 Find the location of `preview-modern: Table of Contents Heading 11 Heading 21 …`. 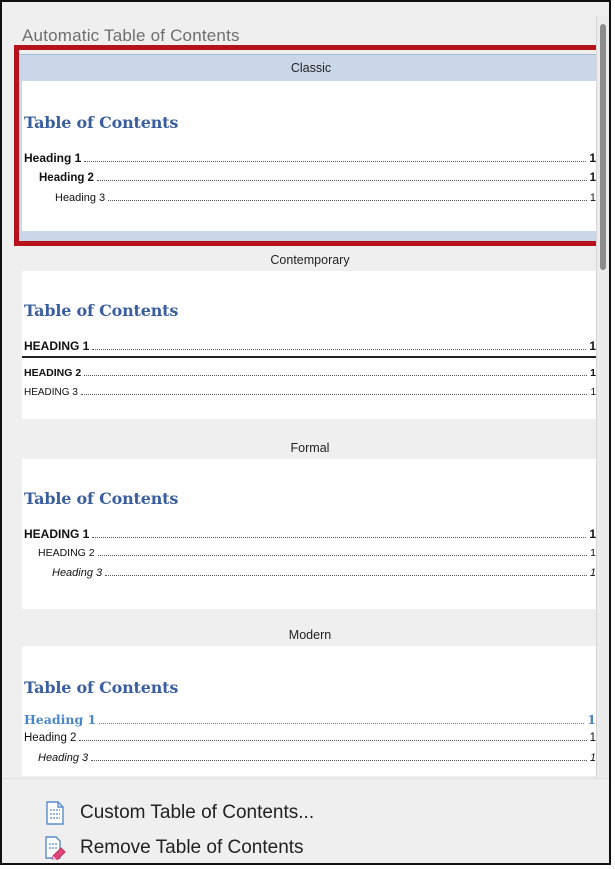

preview-modern: Table of Contents Heading 11 Heading 21 … is located at coordinates (310, 711).